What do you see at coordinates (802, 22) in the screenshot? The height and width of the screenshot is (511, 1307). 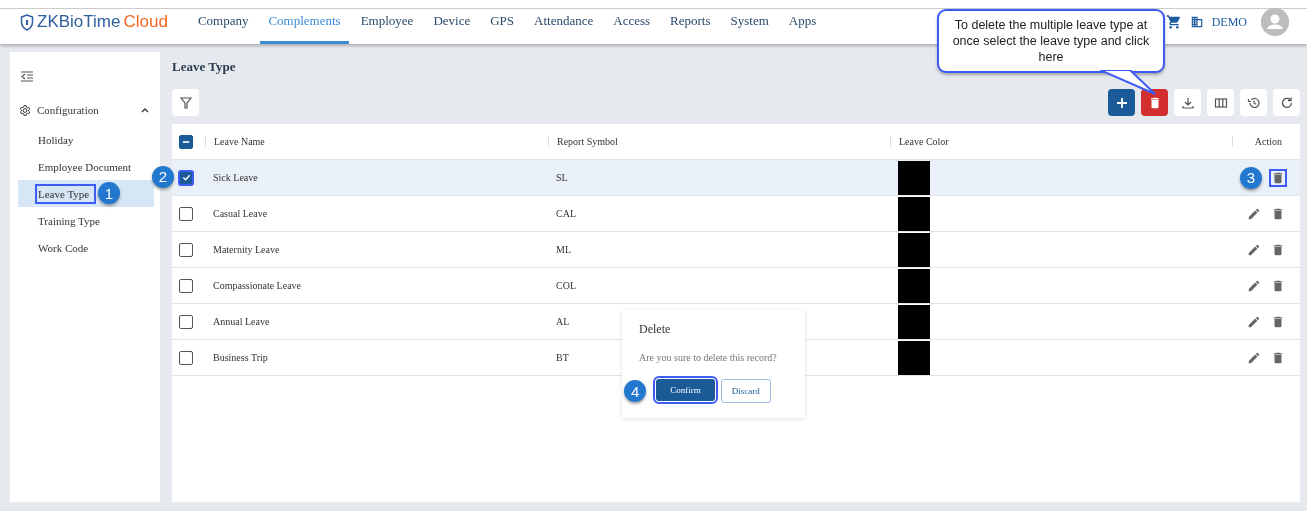 I see `nav-tab: Apps` at bounding box center [802, 22].